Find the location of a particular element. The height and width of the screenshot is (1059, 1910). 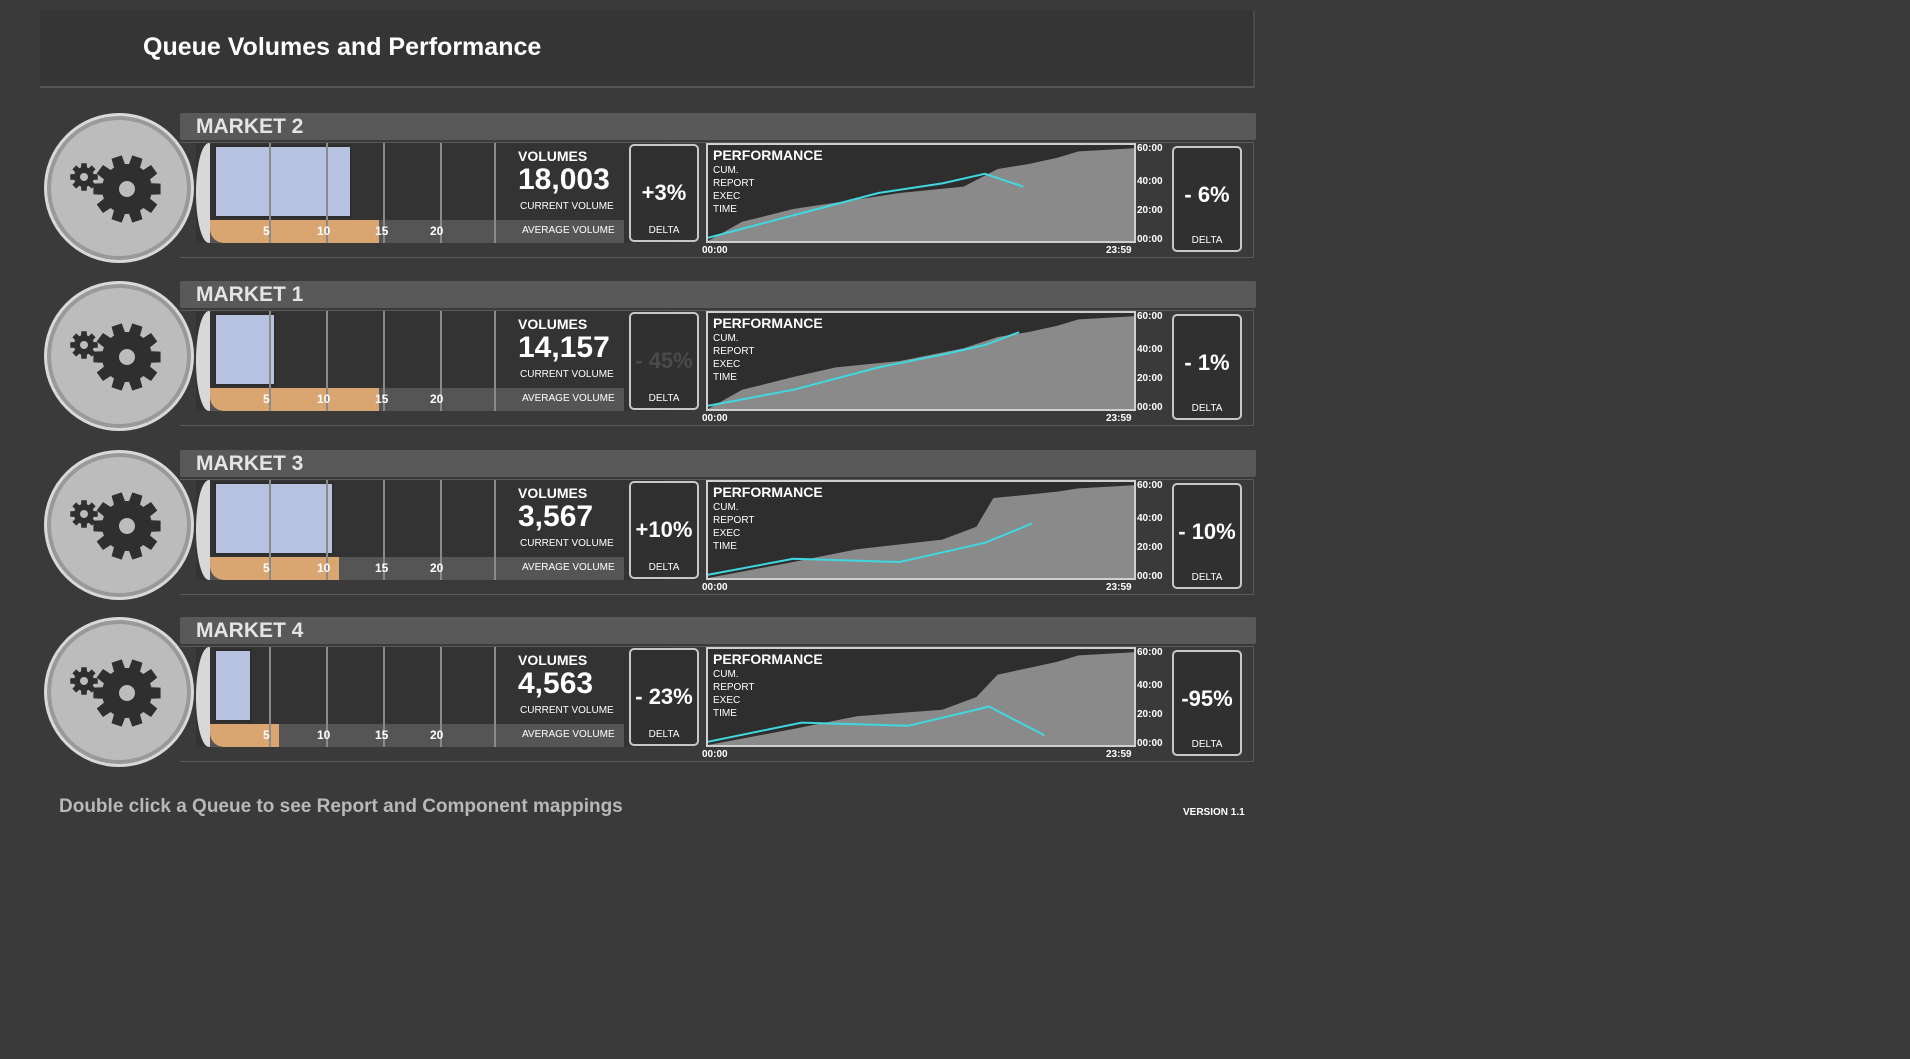

market-header: MARKET 1 is located at coordinates (718, 294).